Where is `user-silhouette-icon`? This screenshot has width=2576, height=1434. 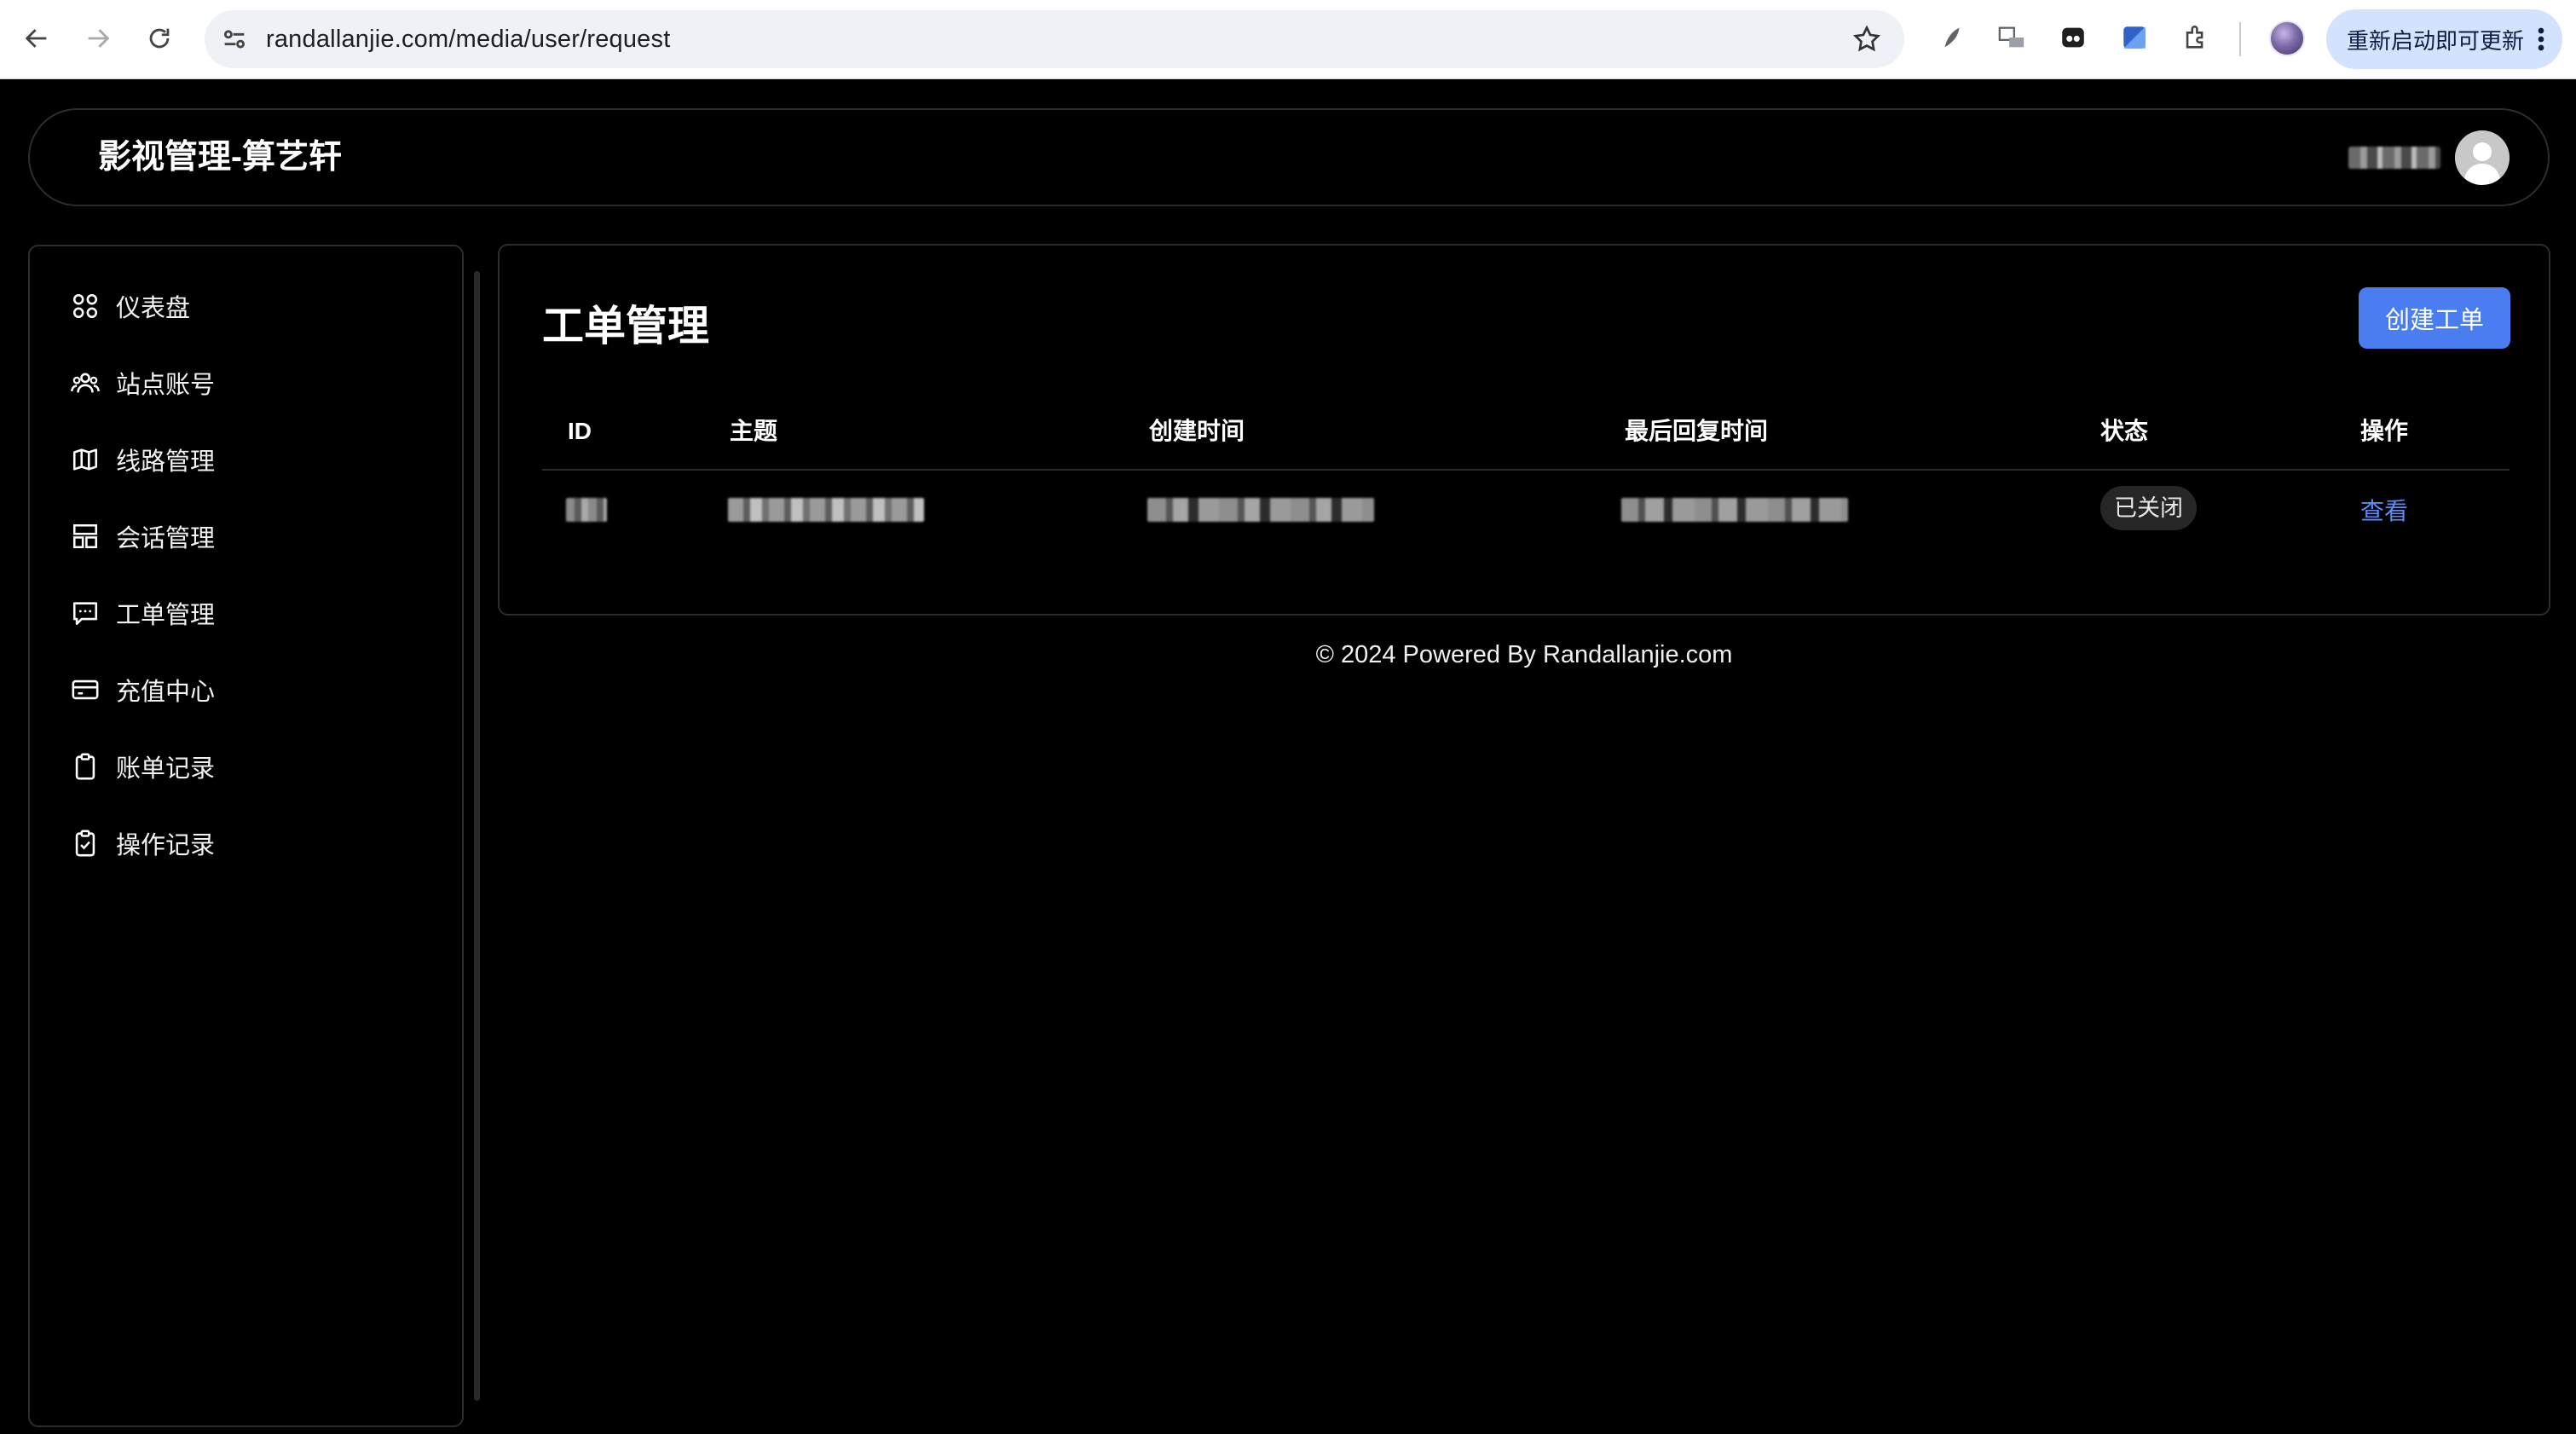 user-silhouette-icon is located at coordinates (2482, 157).